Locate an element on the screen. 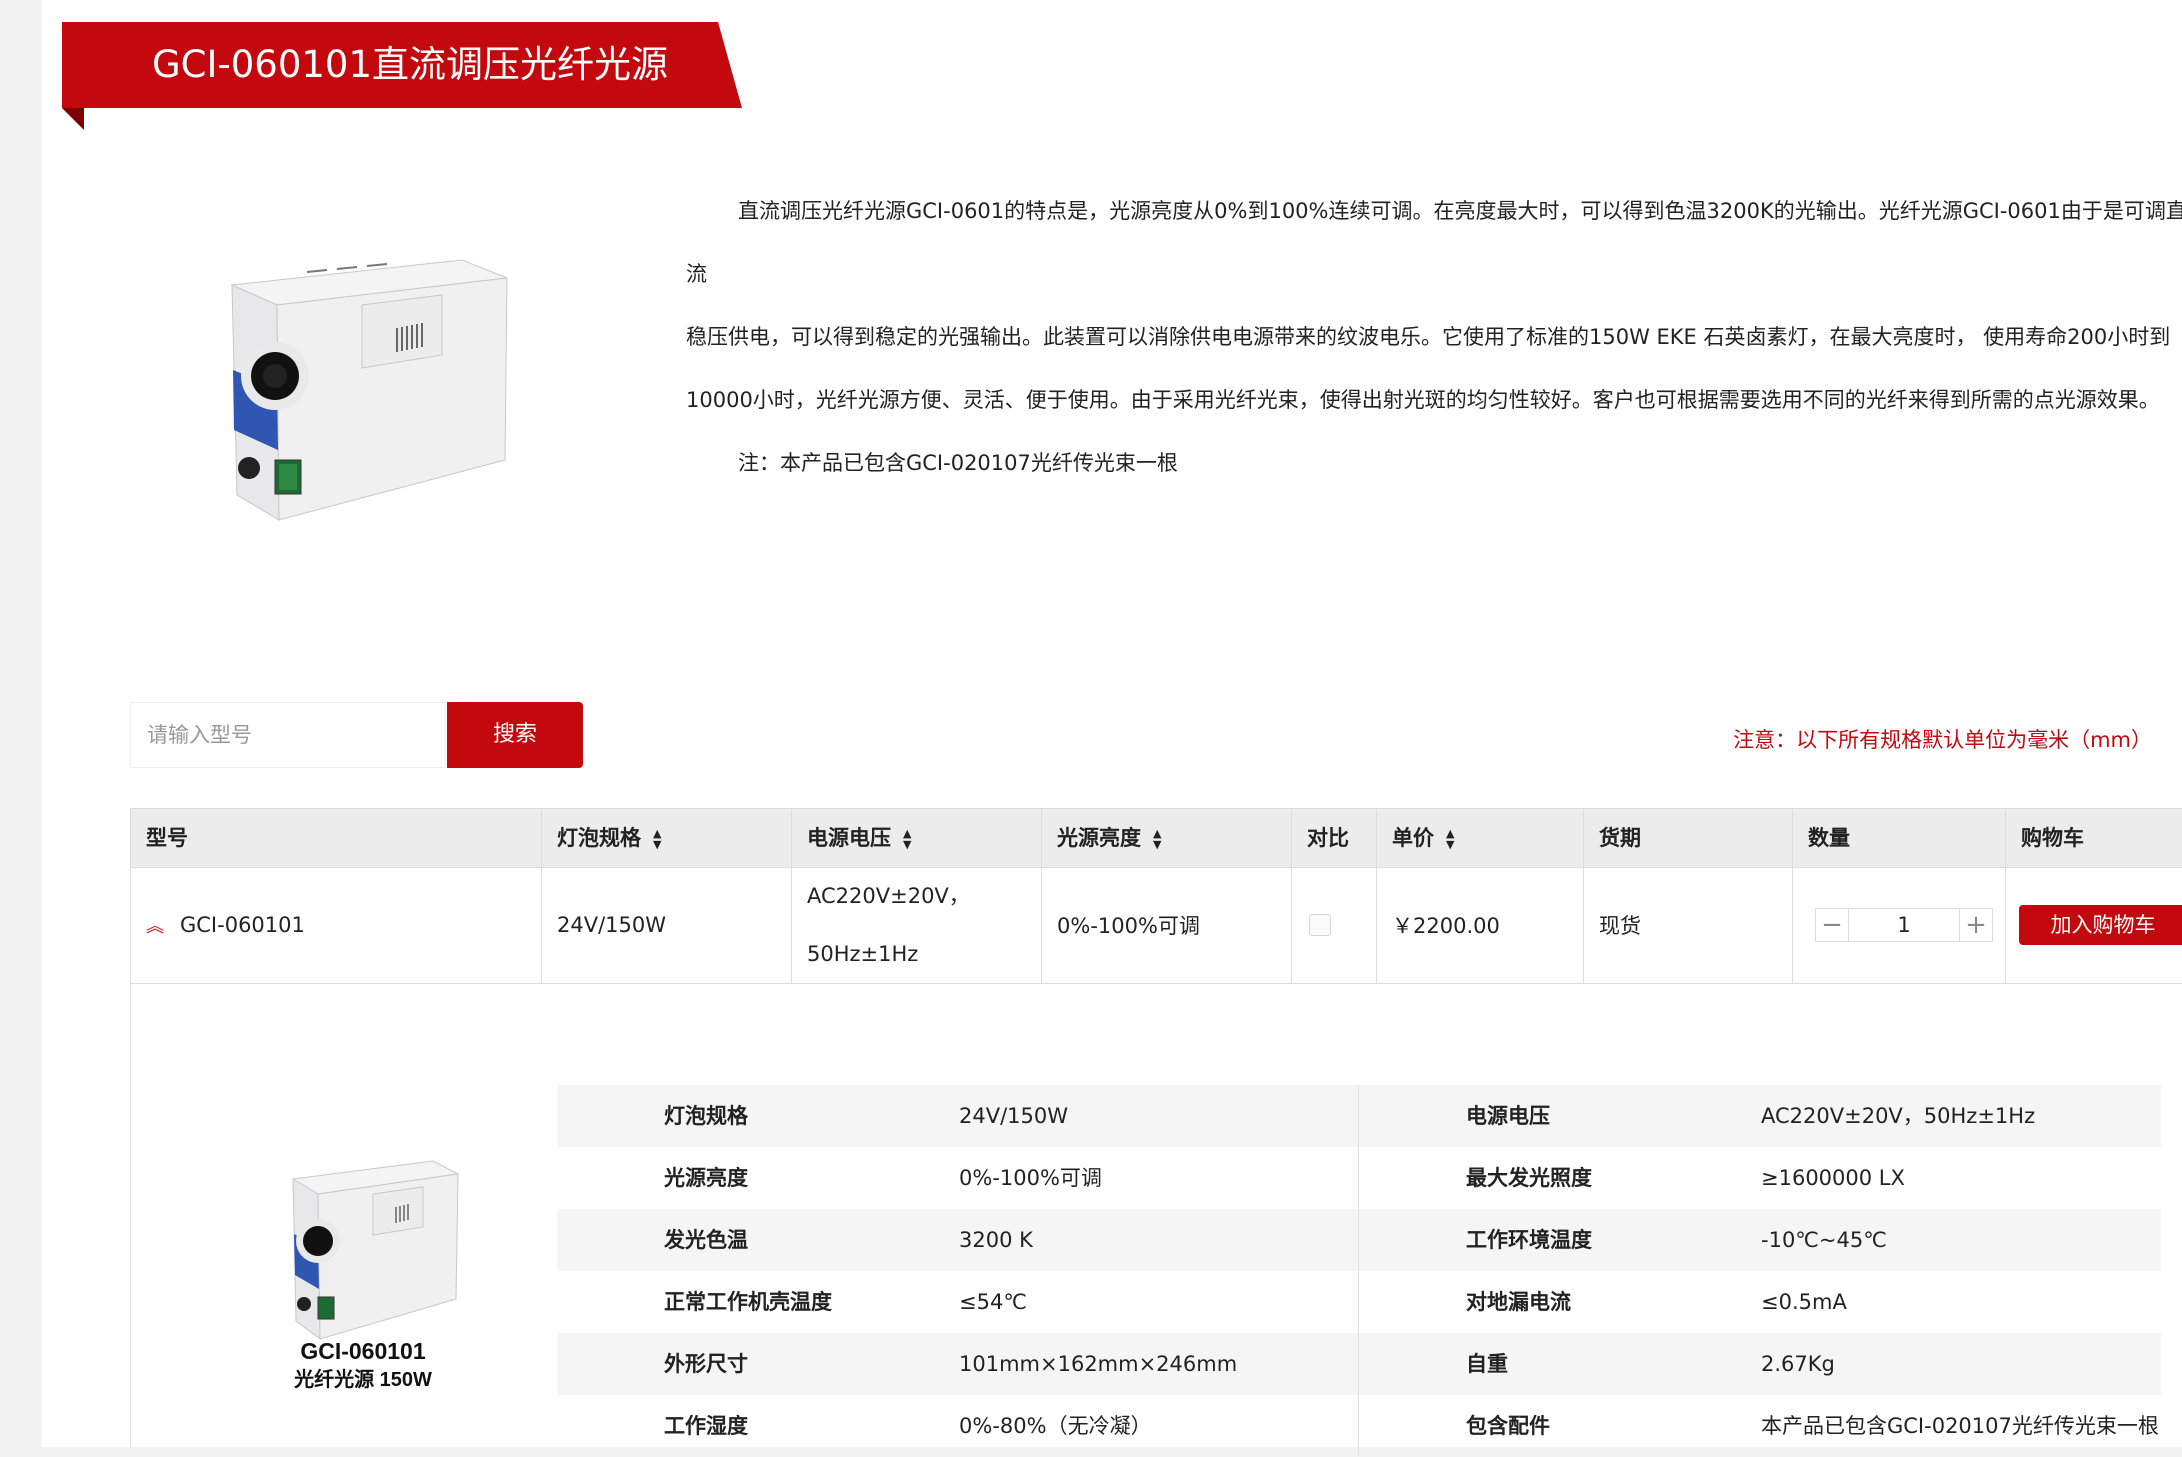 The image size is (2182, 1457). quantity-minus-button: − is located at coordinates (1832, 925).